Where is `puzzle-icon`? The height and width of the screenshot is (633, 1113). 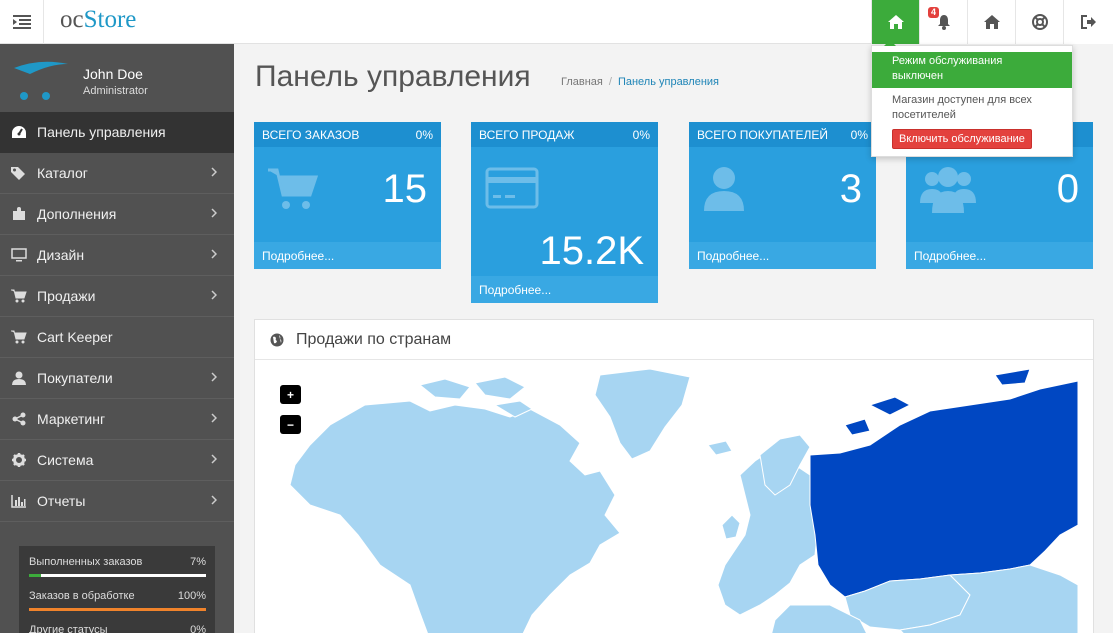 puzzle-icon is located at coordinates (19, 213).